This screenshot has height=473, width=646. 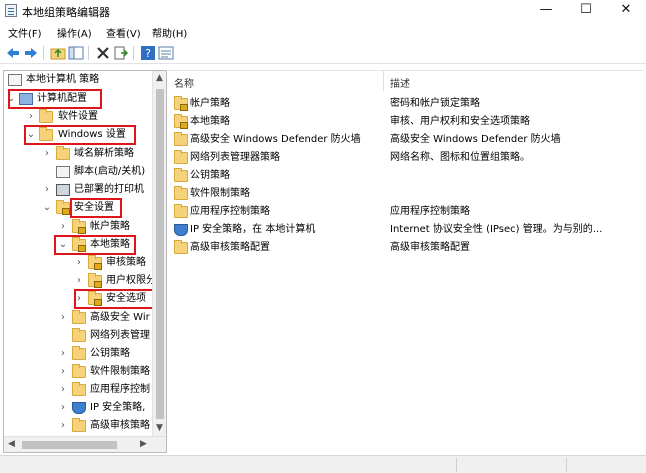 What do you see at coordinates (586, 11) in the screenshot?
I see `maximize-button: ☐` at bounding box center [586, 11].